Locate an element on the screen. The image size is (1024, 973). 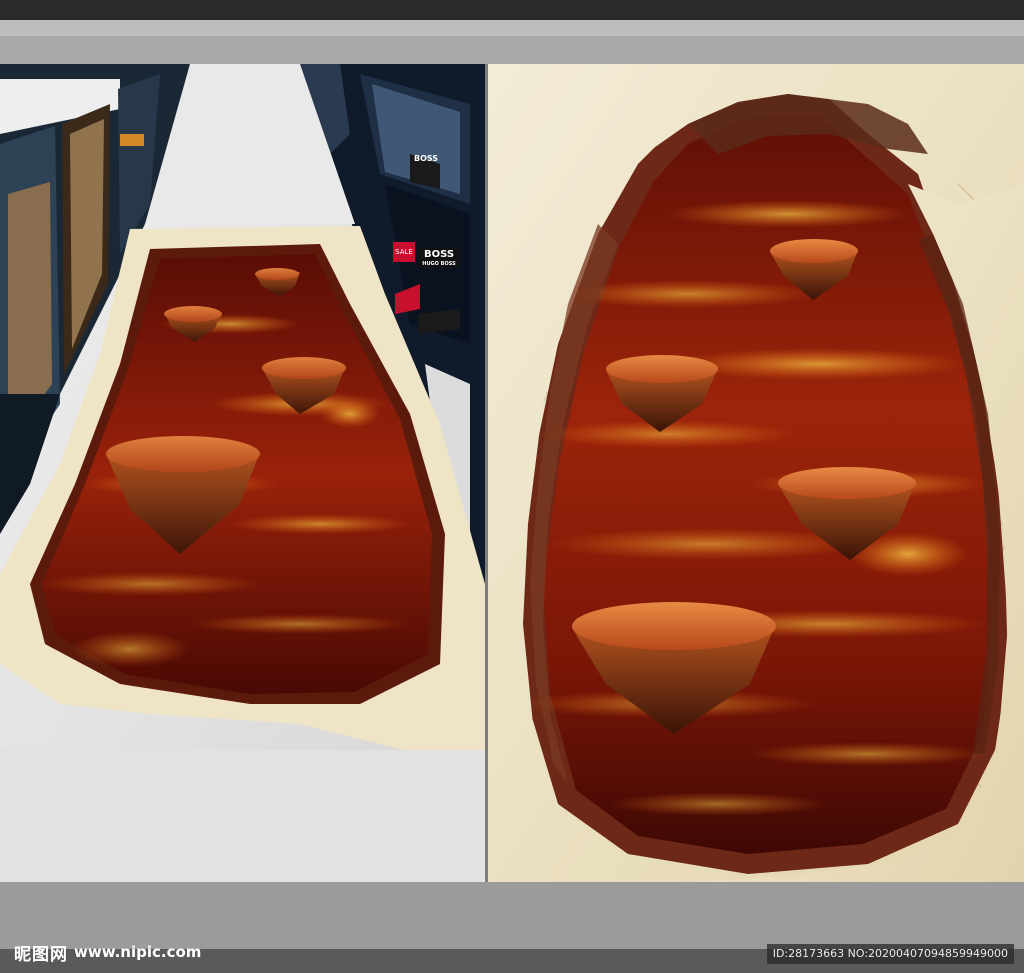
upper-brand-sign: BOSS is located at coordinates (426, 158).